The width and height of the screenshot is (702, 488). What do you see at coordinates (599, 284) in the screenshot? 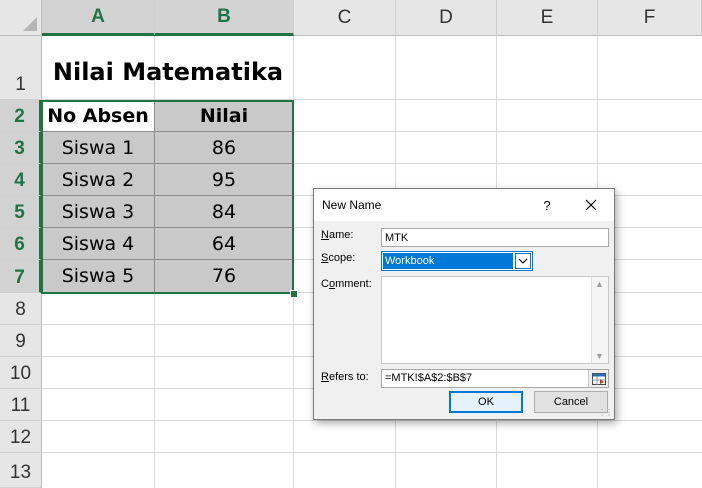
I see `scroll-up-icon: ▲` at bounding box center [599, 284].